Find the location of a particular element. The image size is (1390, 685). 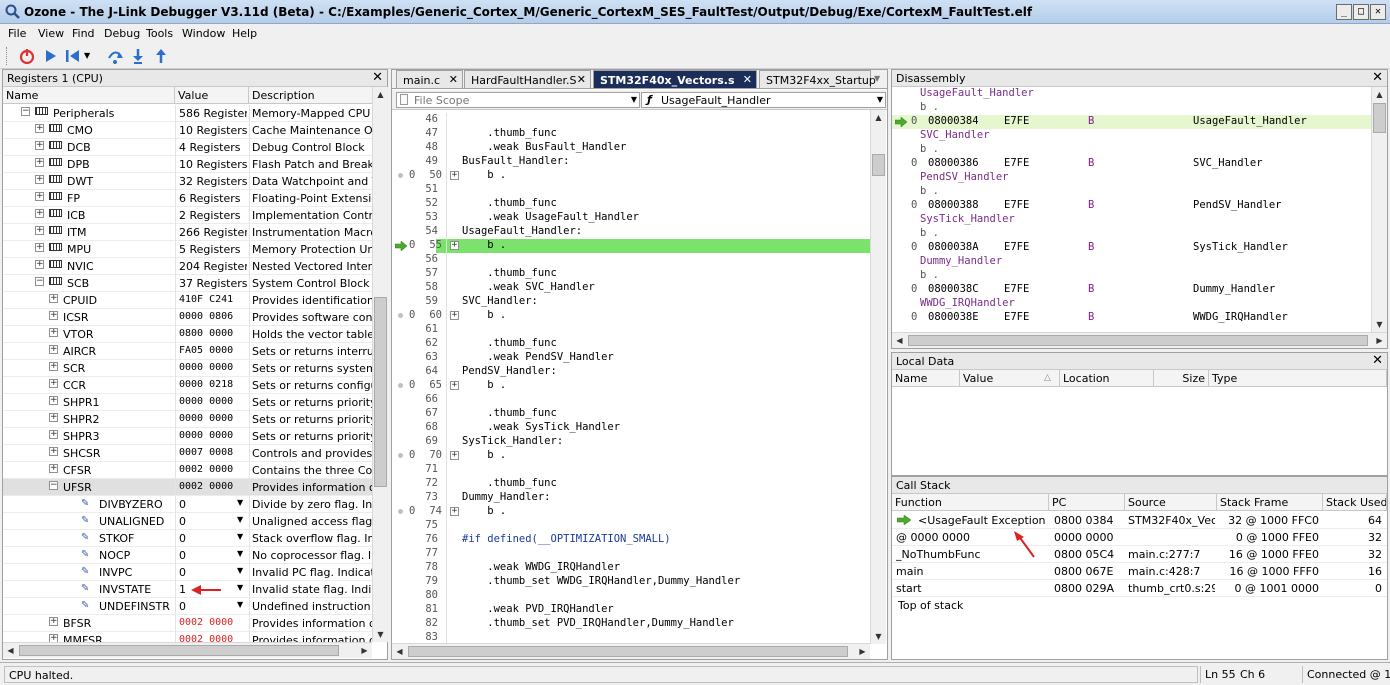

register-row: + ICB 2 Registers Implementation Control B is located at coordinates (188, 215).